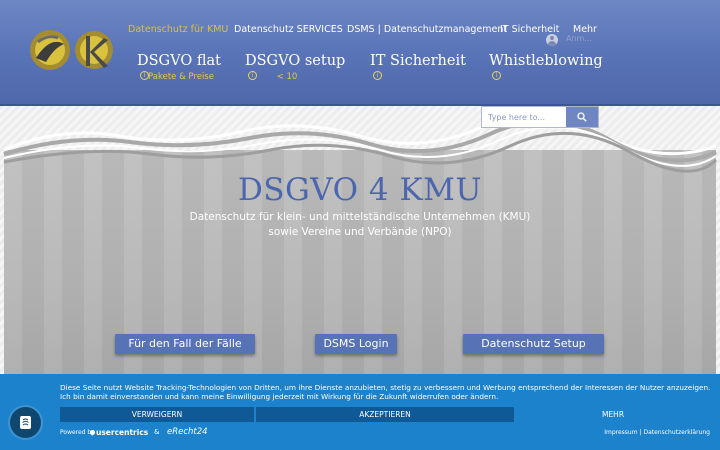 This screenshot has height=450, width=720. I want to click on site-search, so click(540, 117).